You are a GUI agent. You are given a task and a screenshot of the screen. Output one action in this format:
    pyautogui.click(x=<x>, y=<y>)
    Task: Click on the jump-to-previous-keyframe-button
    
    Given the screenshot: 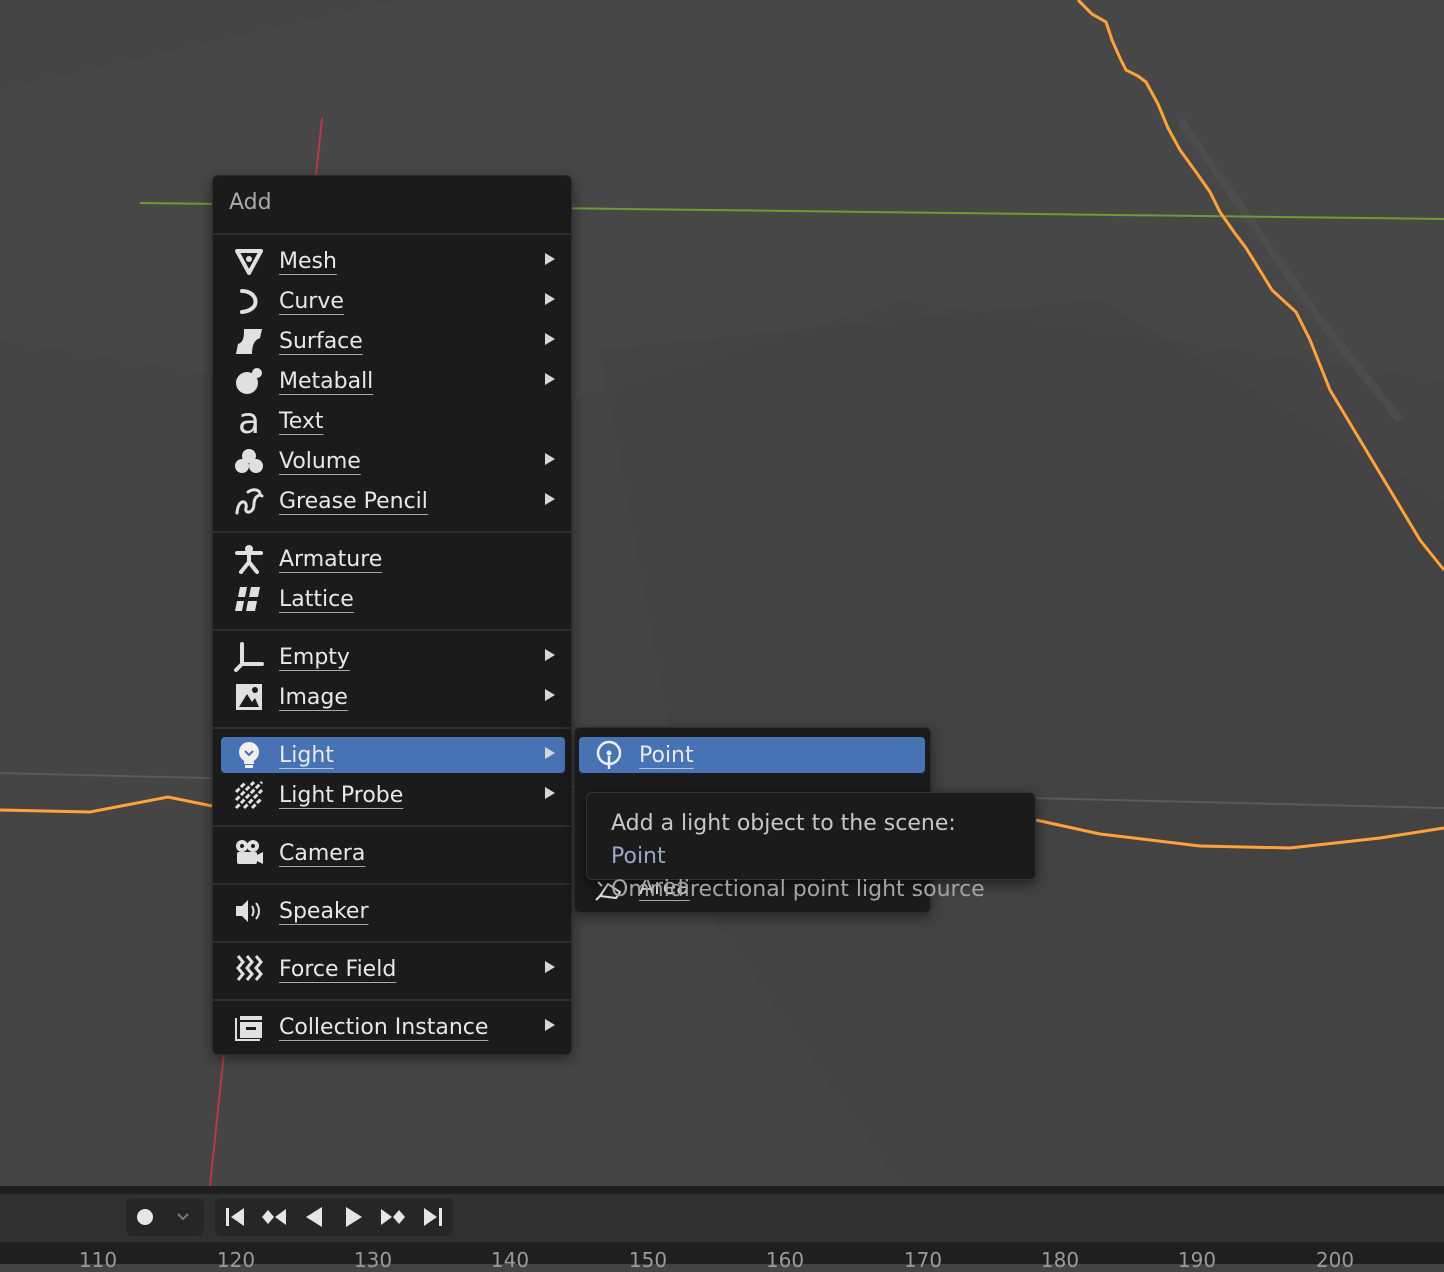 What is the action you would take?
    pyautogui.click(x=274, y=1217)
    